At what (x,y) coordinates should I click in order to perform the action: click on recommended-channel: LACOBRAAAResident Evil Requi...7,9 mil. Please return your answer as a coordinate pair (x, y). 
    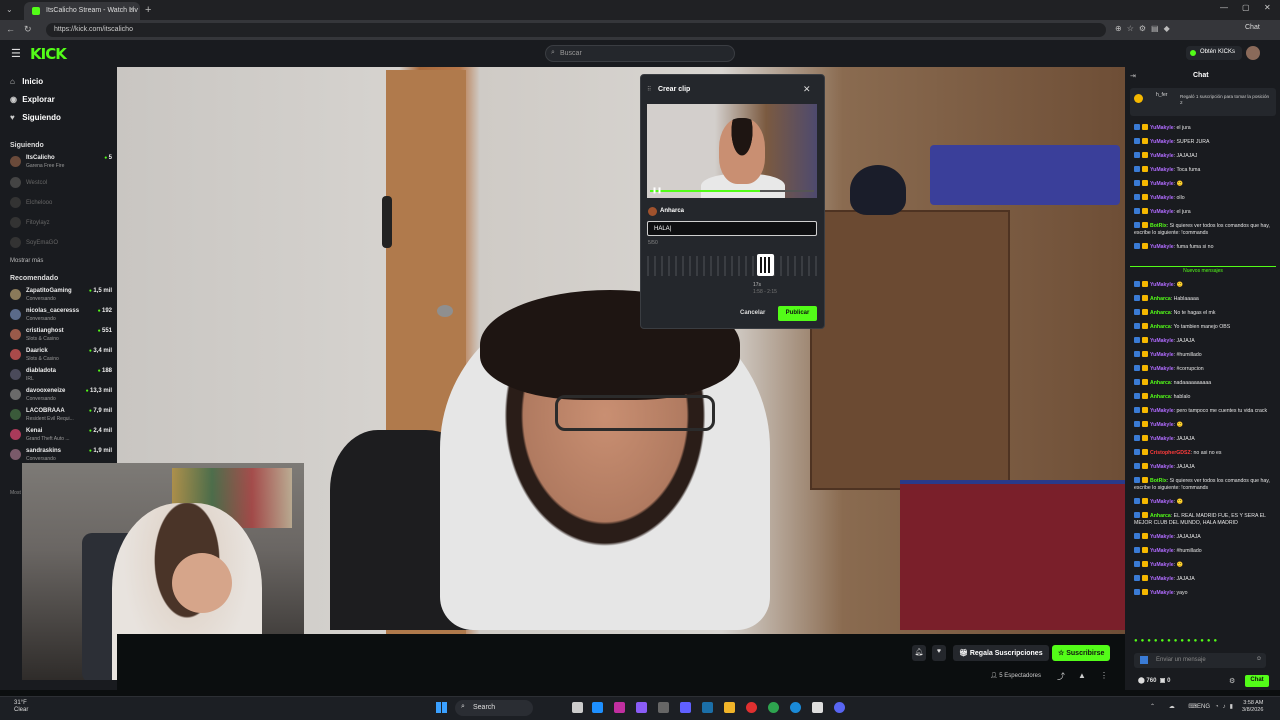
    Looking at the image, I should click on (60, 415).